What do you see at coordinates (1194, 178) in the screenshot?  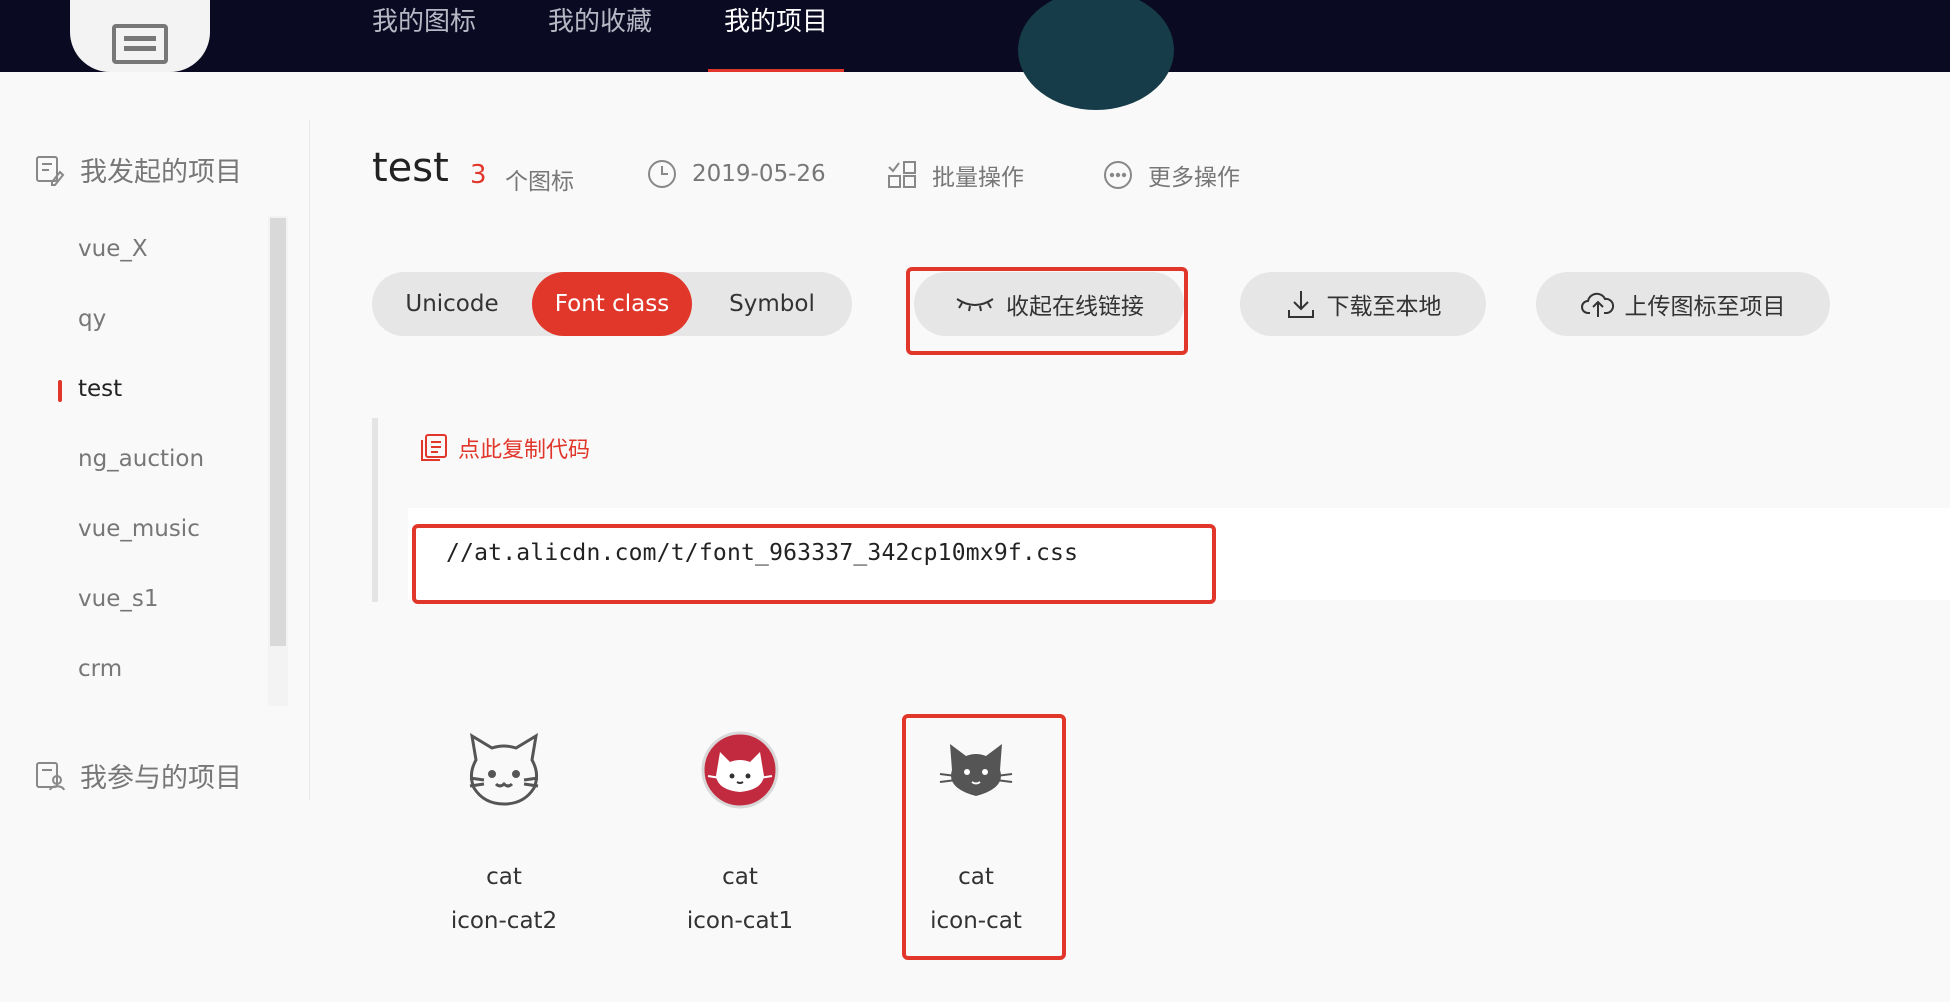 I see `more-operations-label: 更多操作` at bounding box center [1194, 178].